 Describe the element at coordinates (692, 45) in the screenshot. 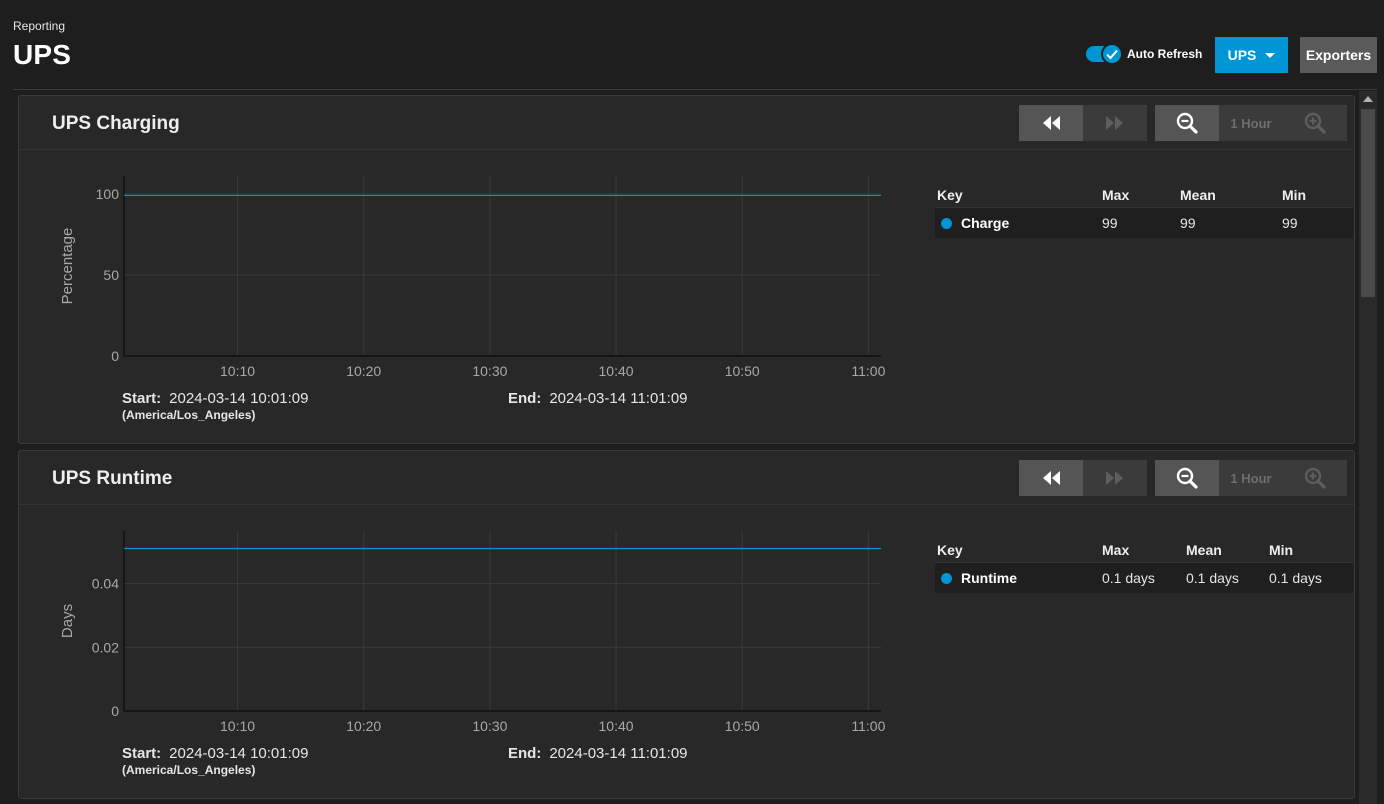

I see `page-header: Reporting UPS Auto Refresh UPS Exporters` at that location.